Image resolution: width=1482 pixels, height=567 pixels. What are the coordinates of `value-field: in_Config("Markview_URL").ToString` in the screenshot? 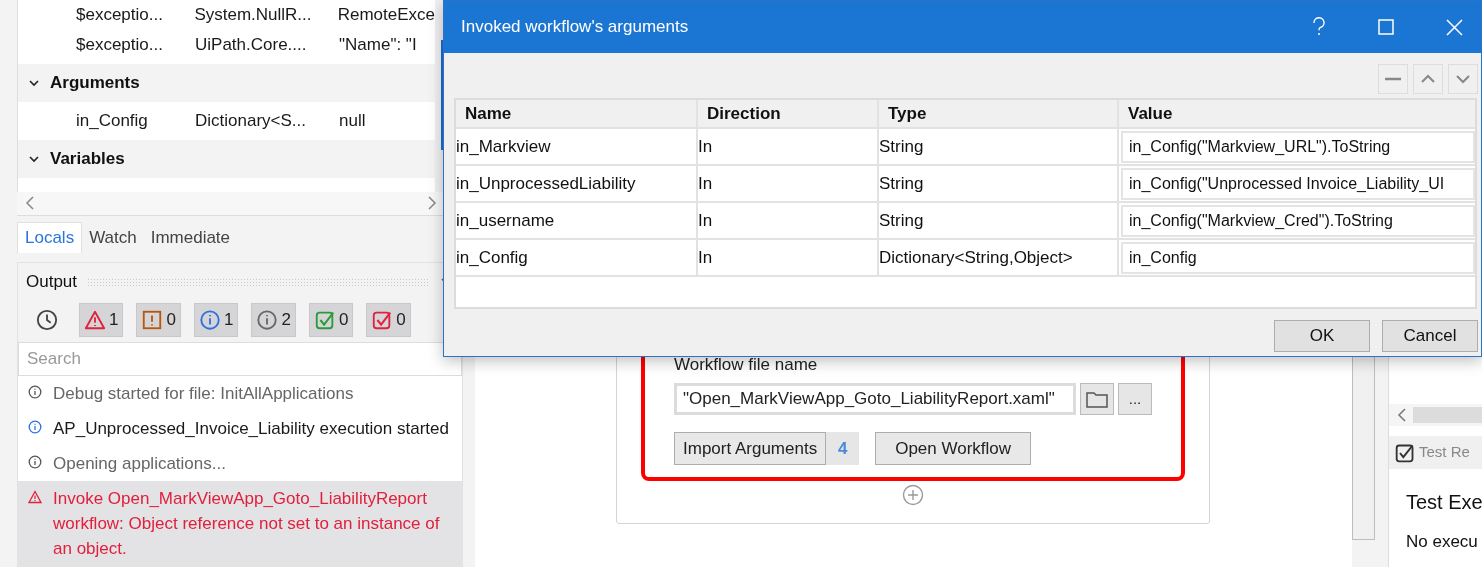 It's located at (1298, 146).